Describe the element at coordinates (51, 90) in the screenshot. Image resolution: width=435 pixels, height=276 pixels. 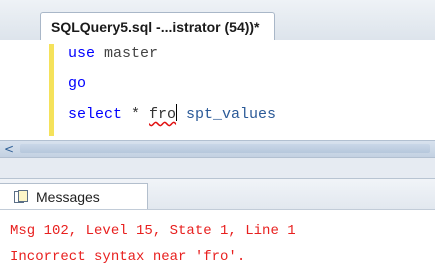
I see `change-tracking-marker` at that location.